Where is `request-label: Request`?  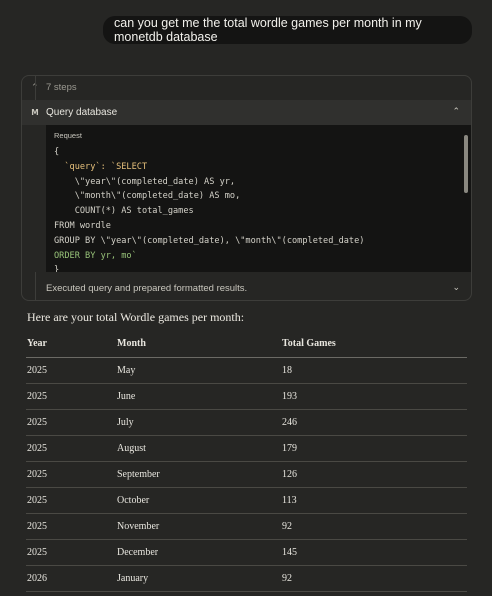 request-label: Request is located at coordinates (68, 135).